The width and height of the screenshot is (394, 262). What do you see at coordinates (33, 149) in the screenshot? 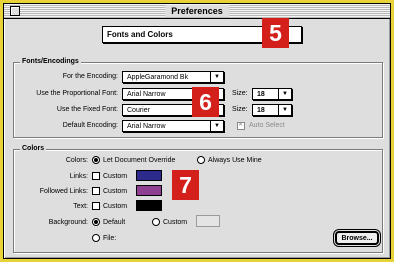
I see `colors-group-title: Colors` at bounding box center [33, 149].